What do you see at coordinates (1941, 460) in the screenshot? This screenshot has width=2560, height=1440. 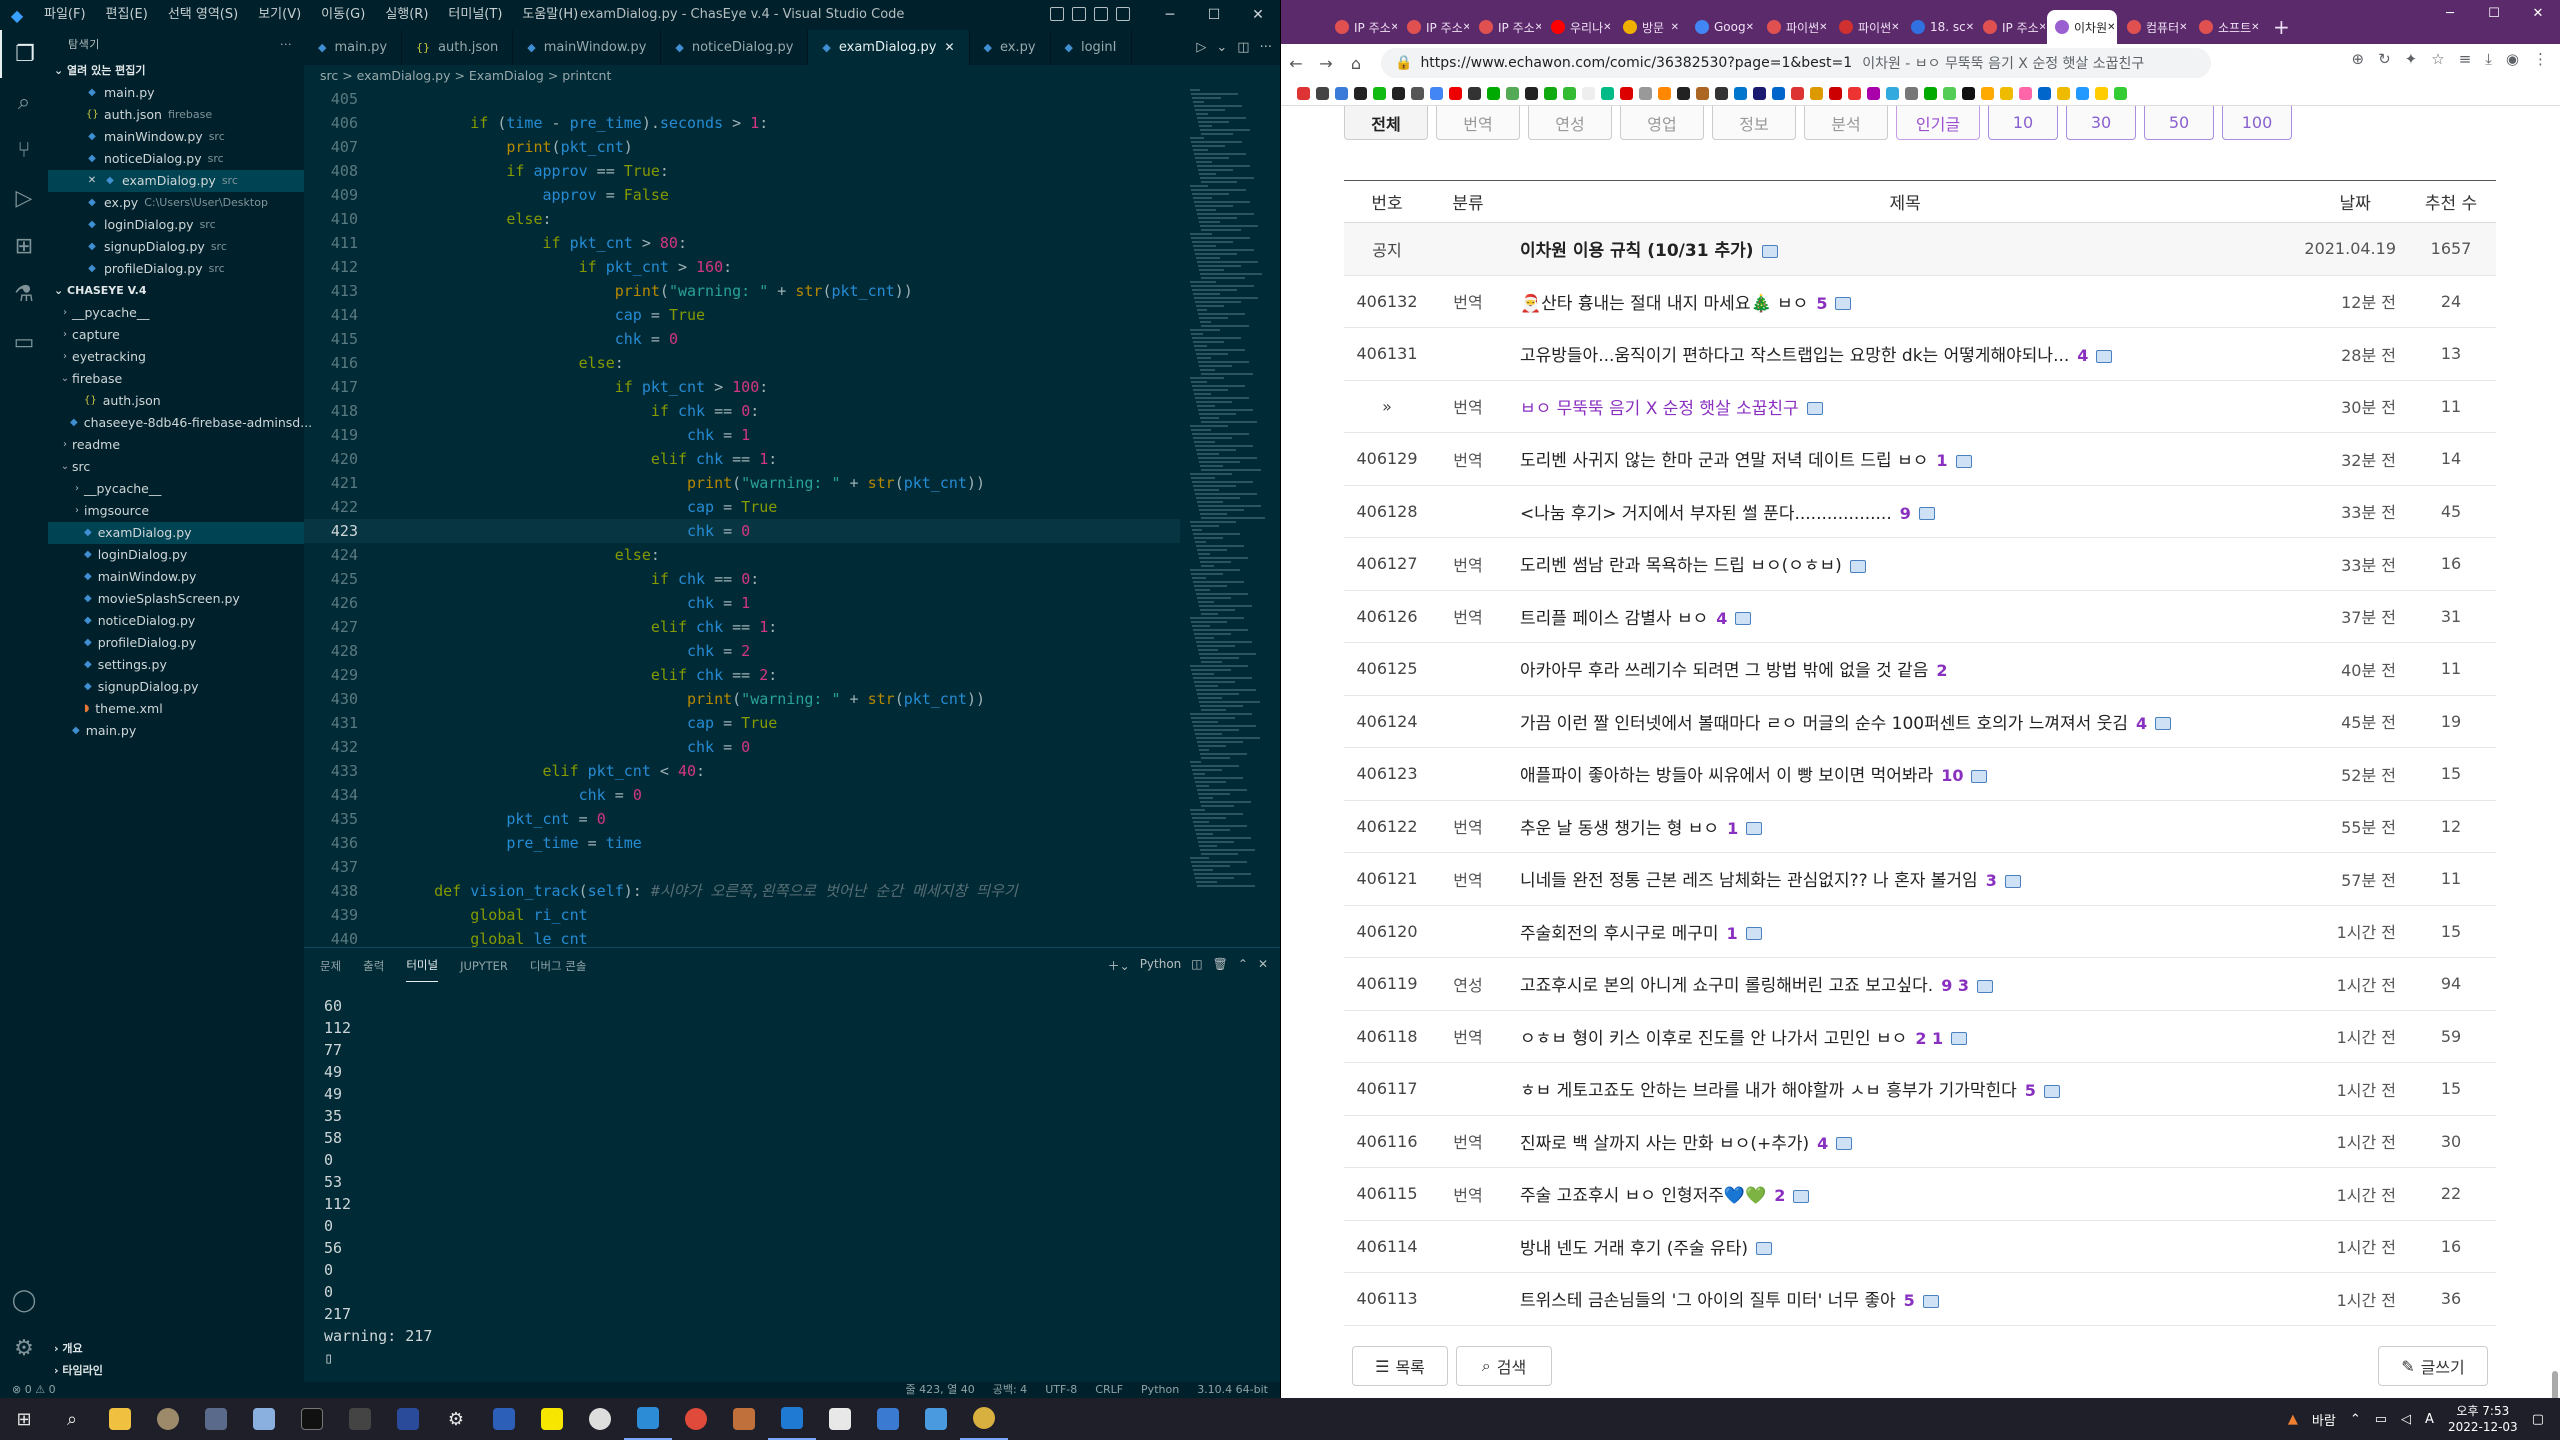 I see `comment-count: 1` at bounding box center [1941, 460].